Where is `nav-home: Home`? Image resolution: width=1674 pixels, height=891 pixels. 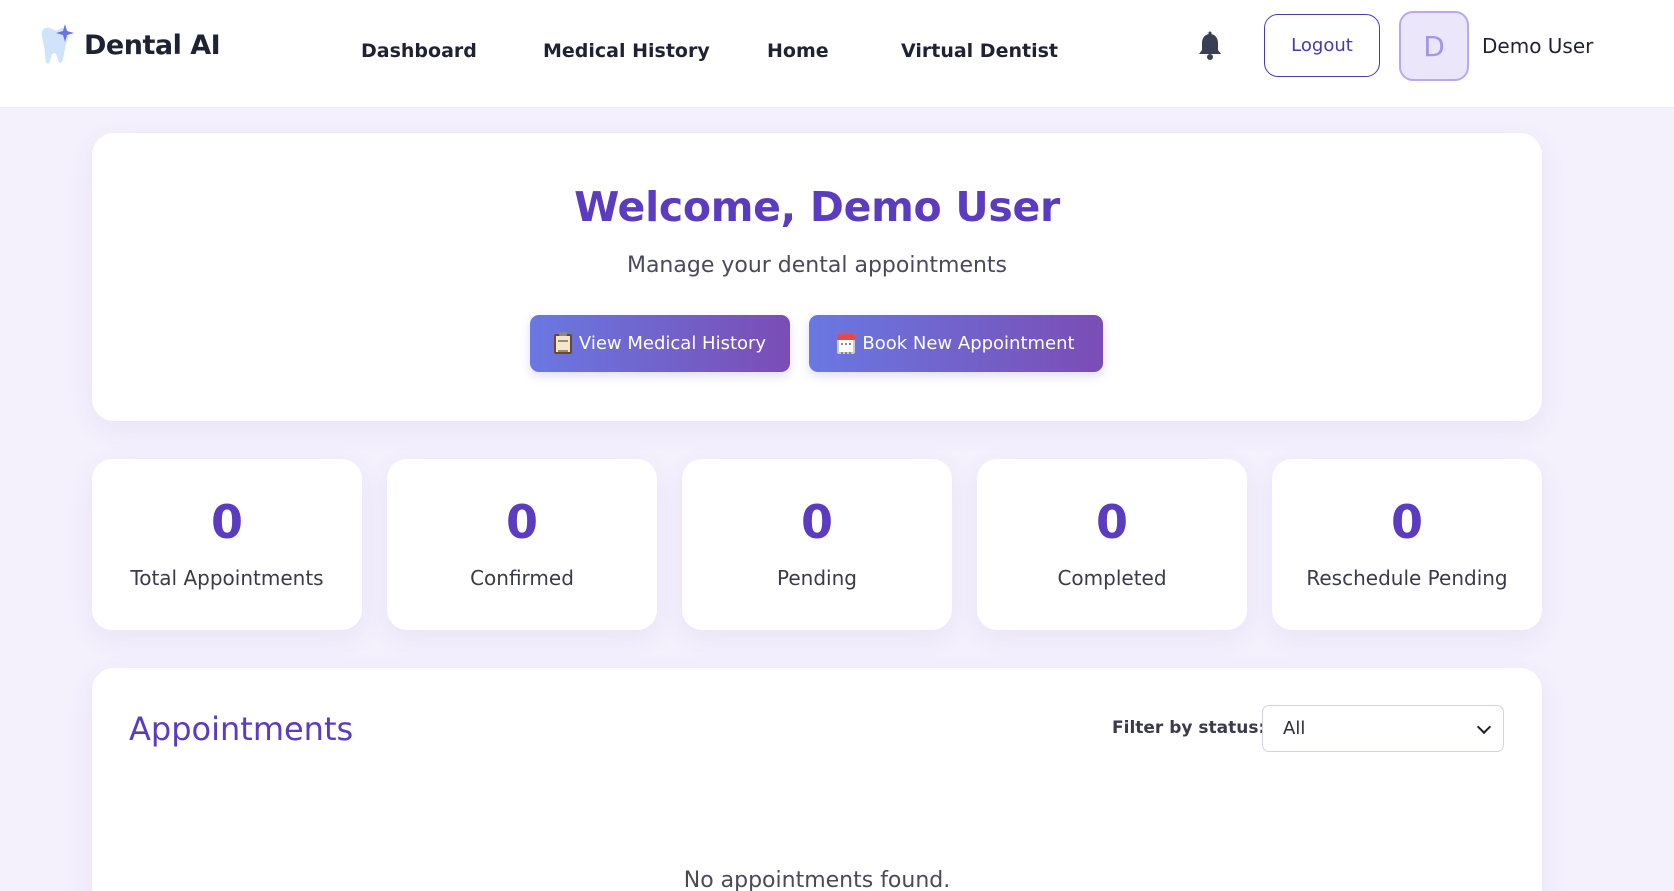
nav-home: Home is located at coordinates (798, 51).